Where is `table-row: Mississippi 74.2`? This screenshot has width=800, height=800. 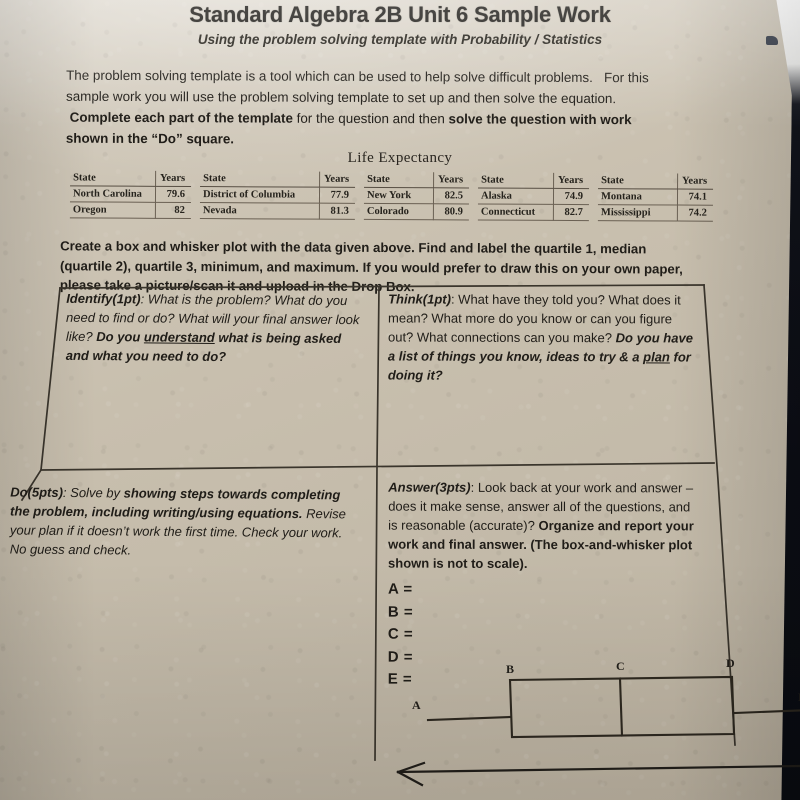 table-row: Mississippi 74.2 is located at coordinates (655, 213).